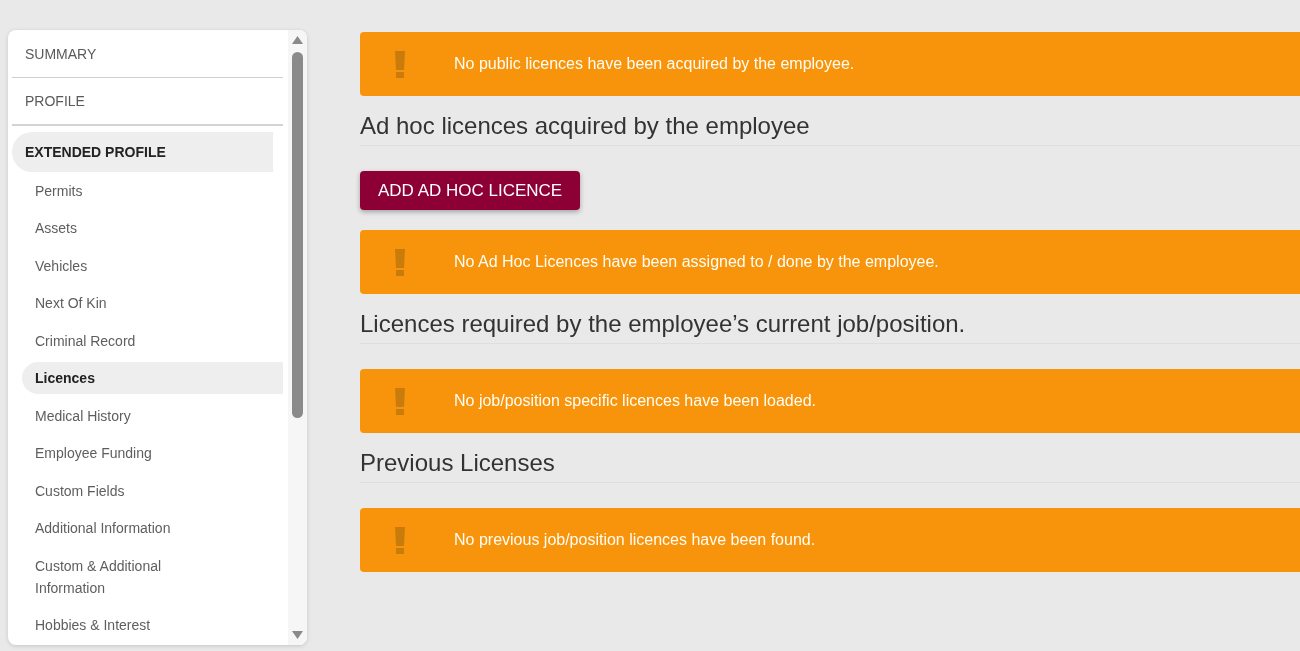  I want to click on sidebar-item: EXTENDED PROFILE, so click(142, 152).